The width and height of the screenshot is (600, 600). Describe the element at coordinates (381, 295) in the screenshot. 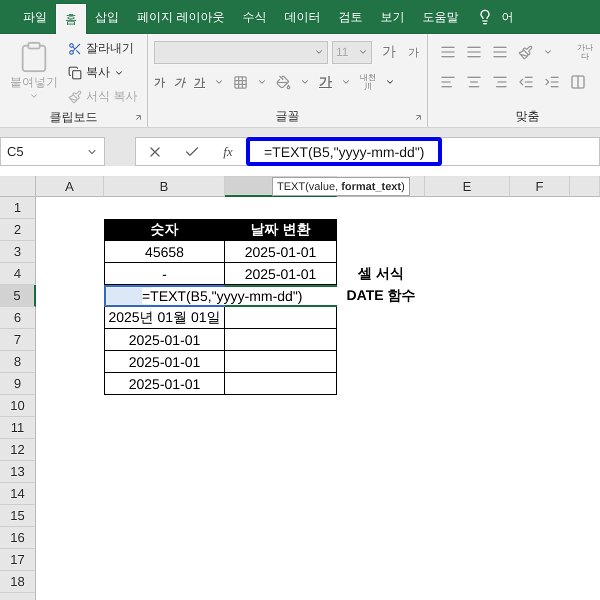

I see `cell-text: DATE 함수` at that location.